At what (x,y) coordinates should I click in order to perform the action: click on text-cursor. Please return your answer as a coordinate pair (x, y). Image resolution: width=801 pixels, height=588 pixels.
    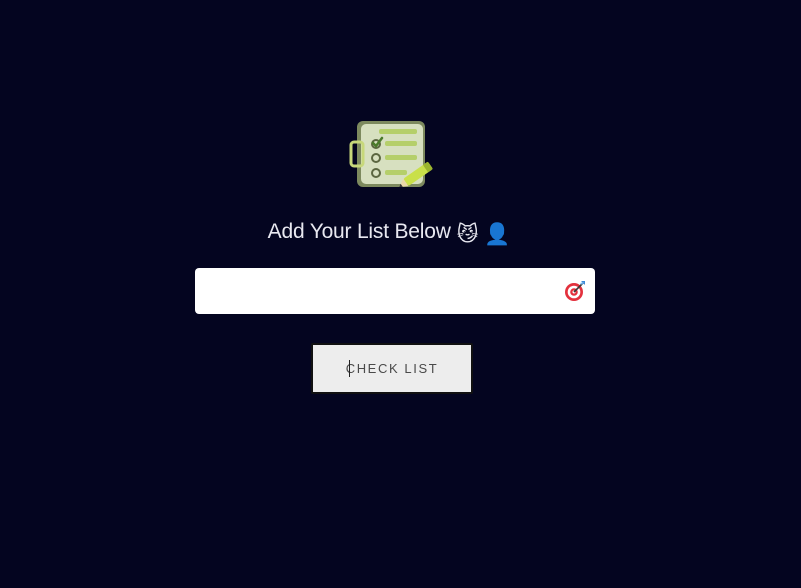
    Looking at the image, I should click on (349, 368).